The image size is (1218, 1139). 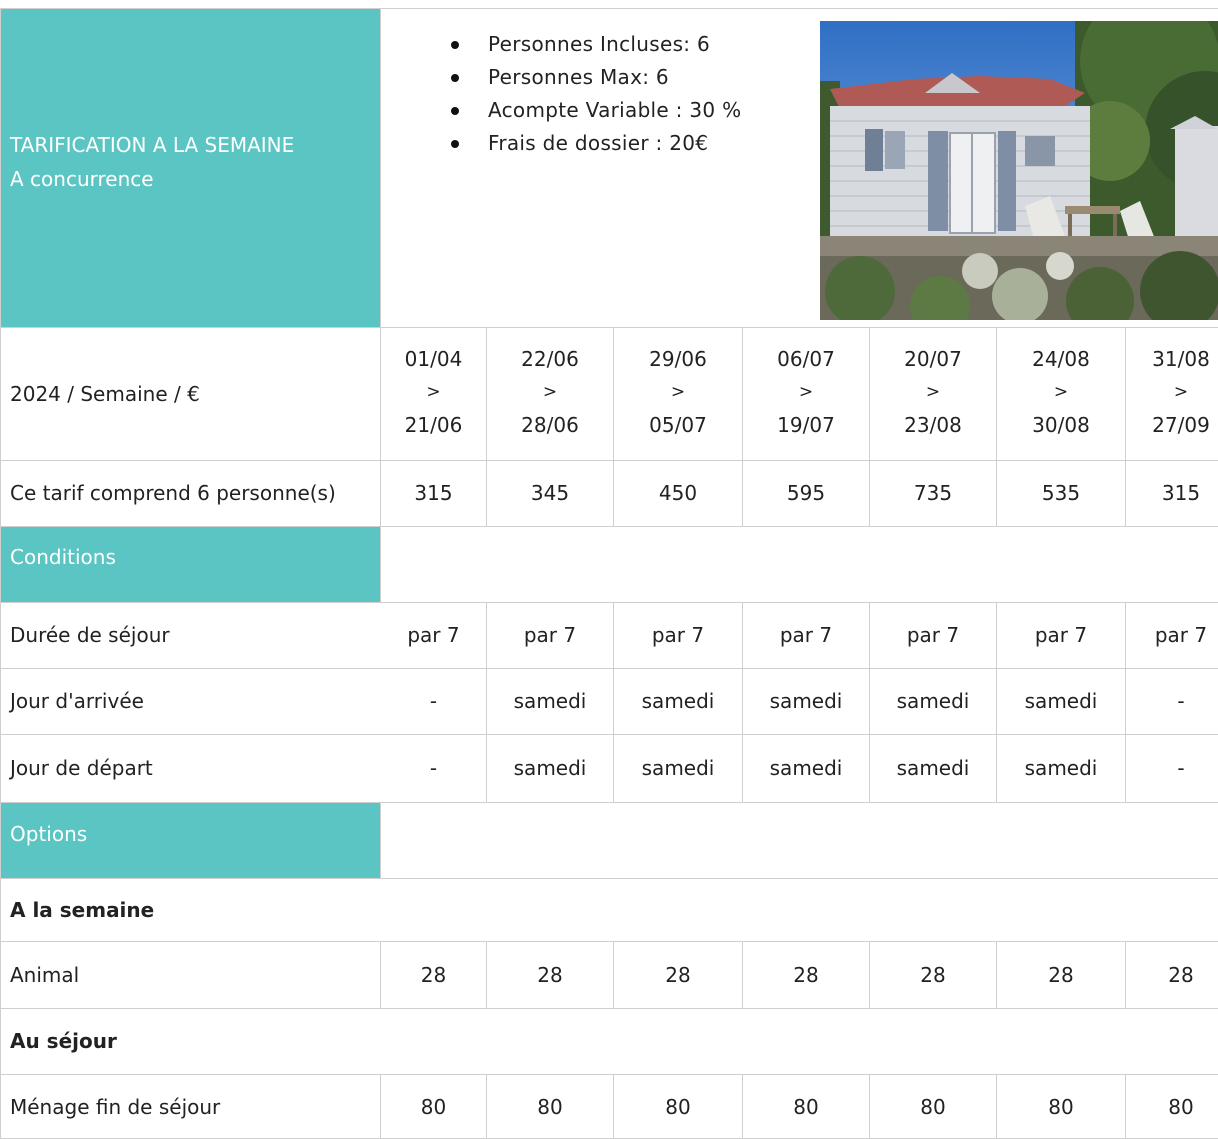 I want to click on conditions-title: Conditions, so click(x=63, y=557).